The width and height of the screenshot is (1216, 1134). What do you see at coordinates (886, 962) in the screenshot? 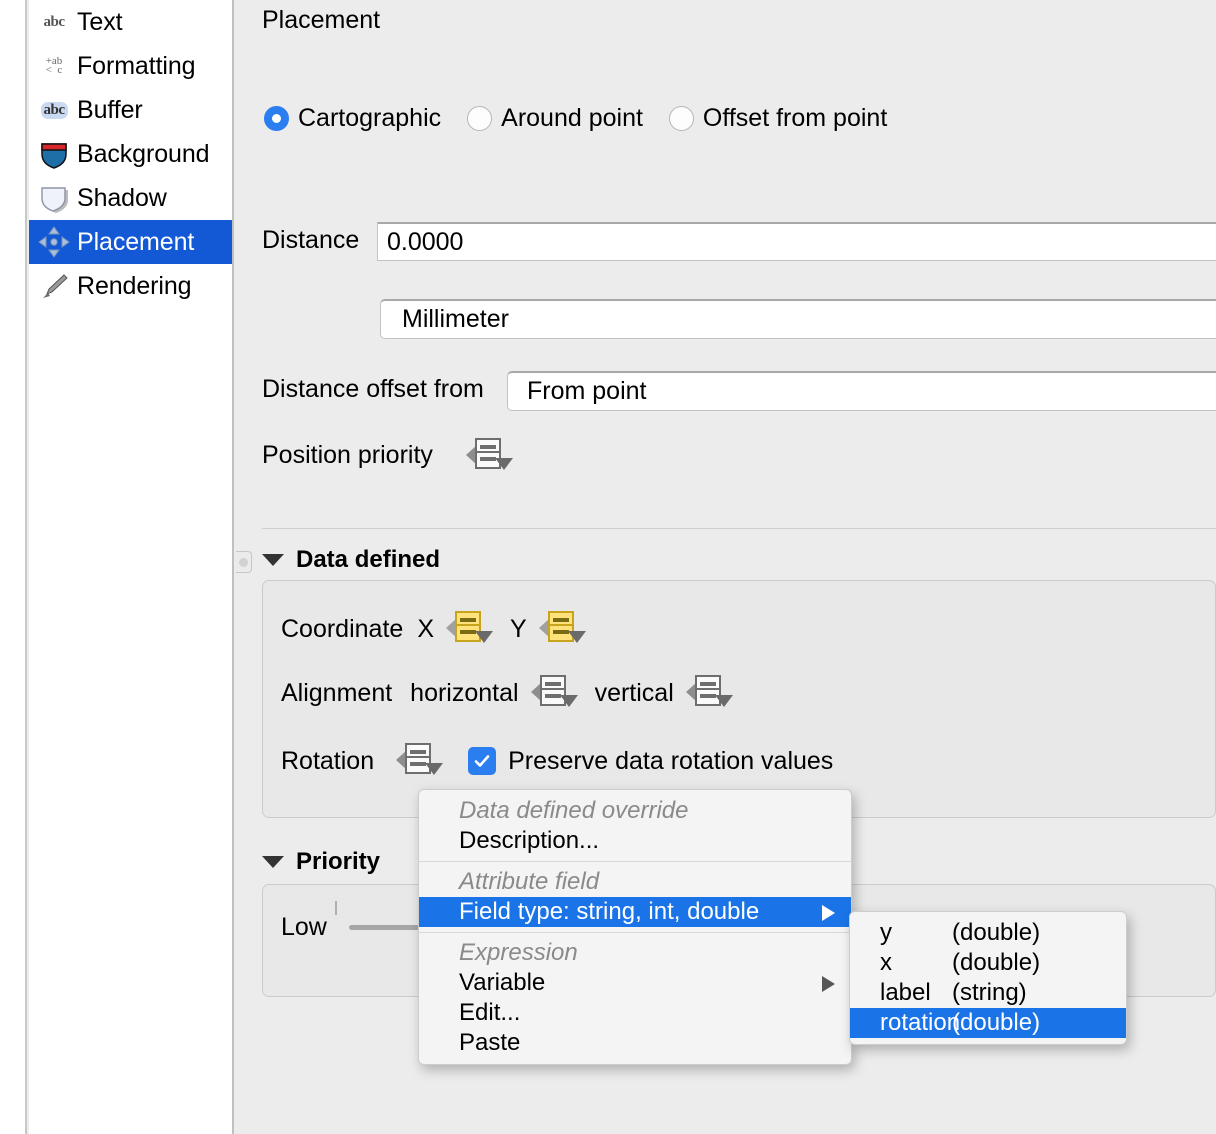
I see `field-name: x` at bounding box center [886, 962].